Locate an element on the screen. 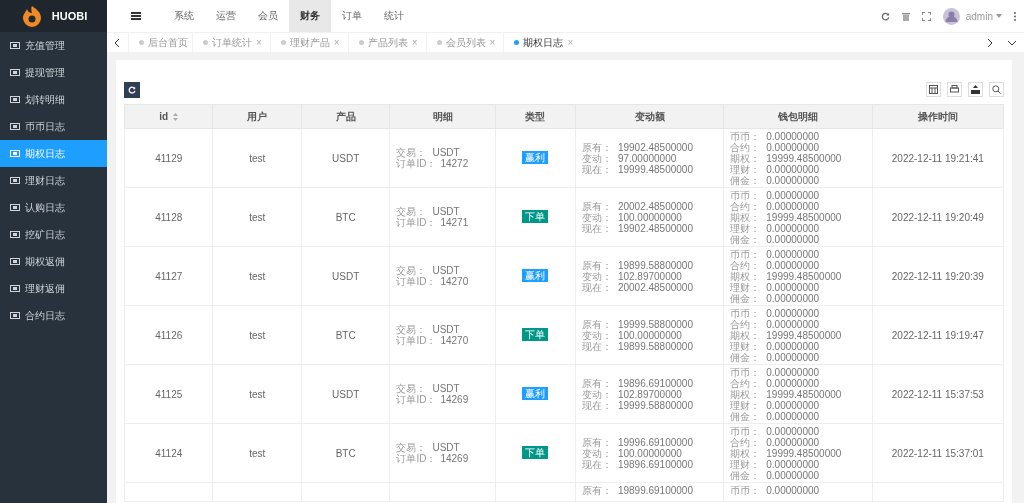 This screenshot has width=1024, height=503. sidebar-item: 期权返佣 is located at coordinates (53, 261).